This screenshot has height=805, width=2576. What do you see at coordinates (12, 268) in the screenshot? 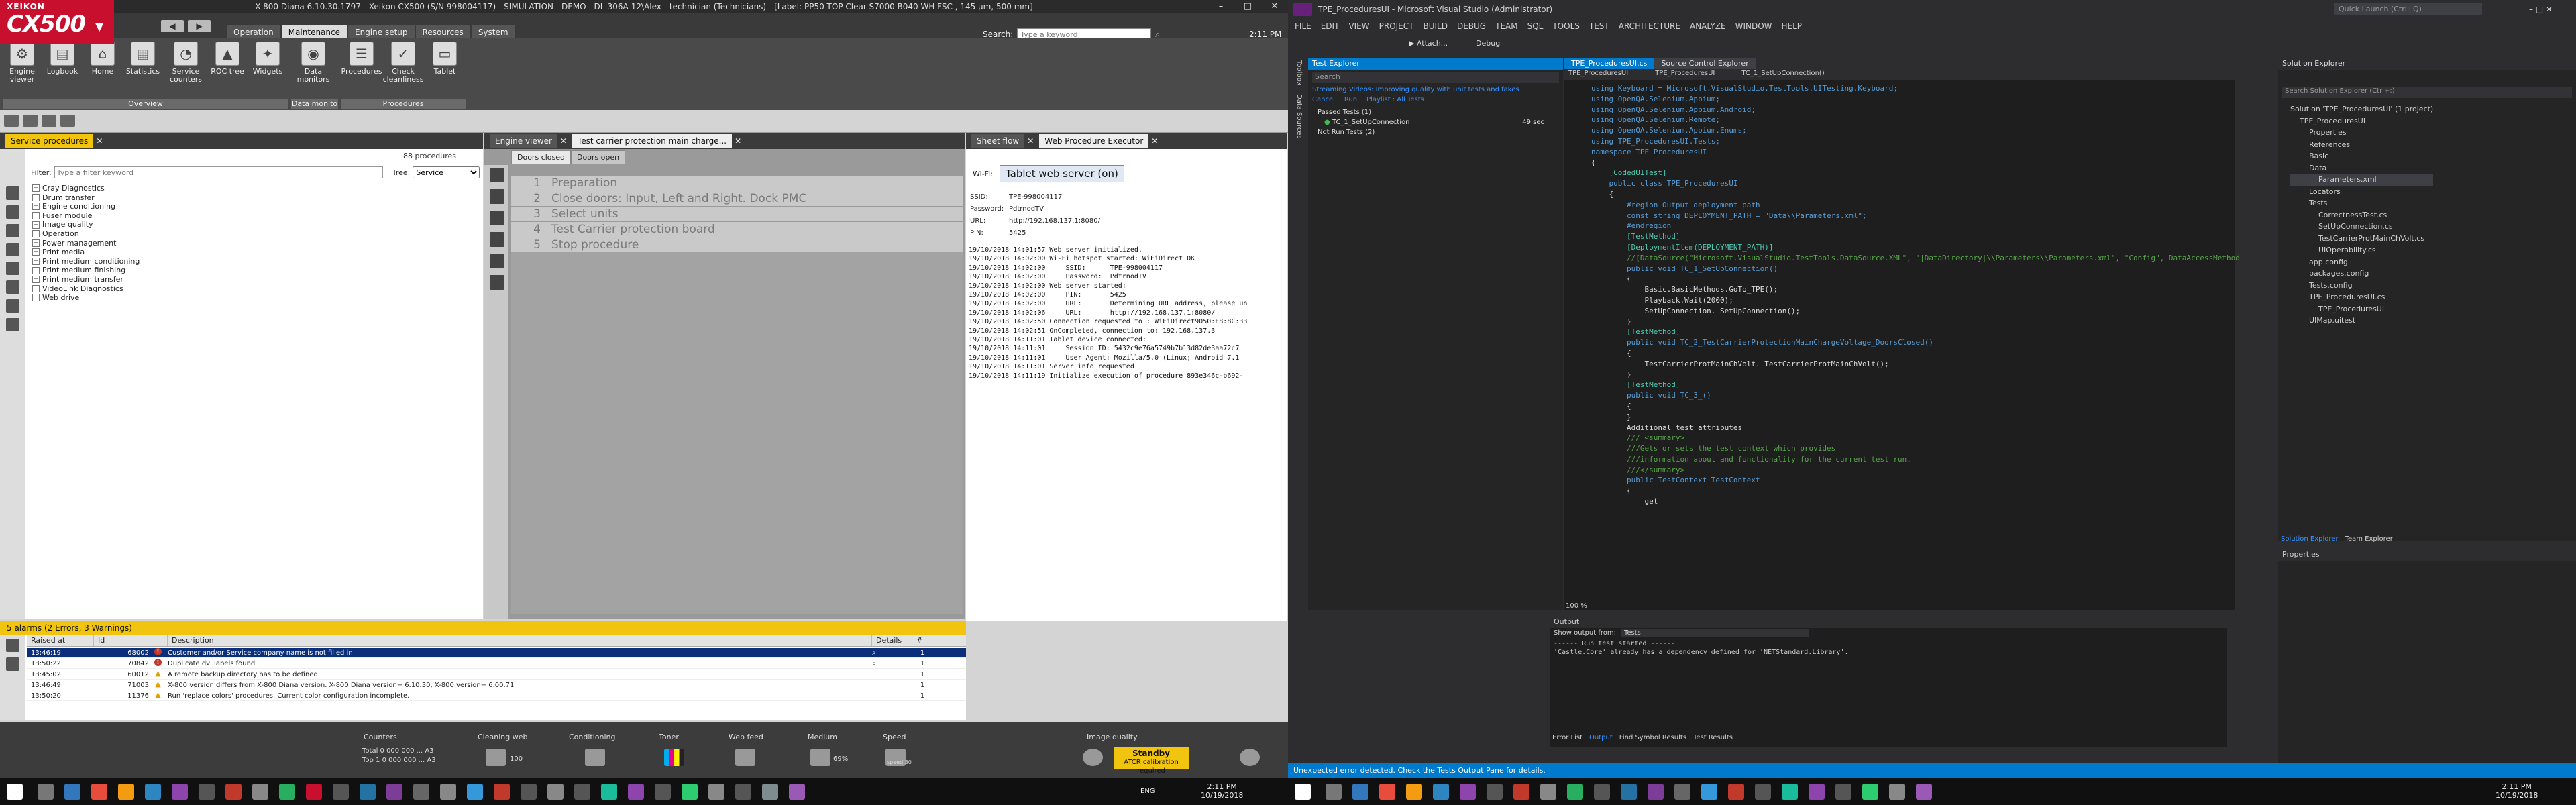
I see `settings-icon` at bounding box center [12, 268].